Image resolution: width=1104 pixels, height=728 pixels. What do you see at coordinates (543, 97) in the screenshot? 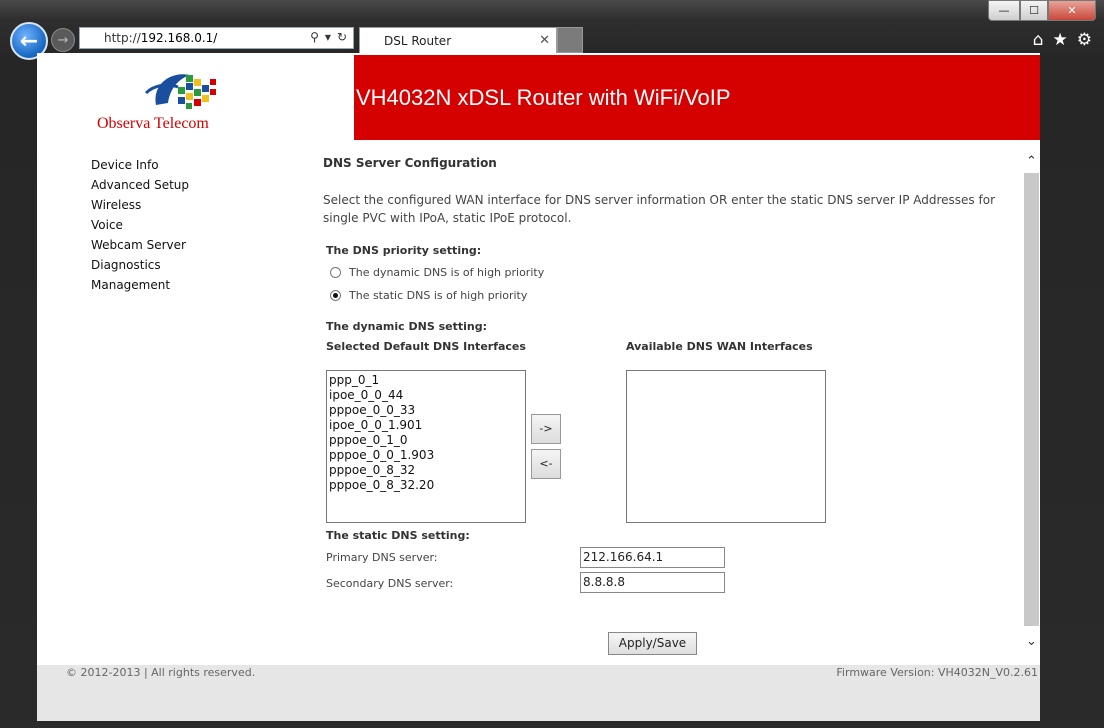
I see `page-header-title: VH4032N xDSL Router with WiFi/VoIP` at bounding box center [543, 97].